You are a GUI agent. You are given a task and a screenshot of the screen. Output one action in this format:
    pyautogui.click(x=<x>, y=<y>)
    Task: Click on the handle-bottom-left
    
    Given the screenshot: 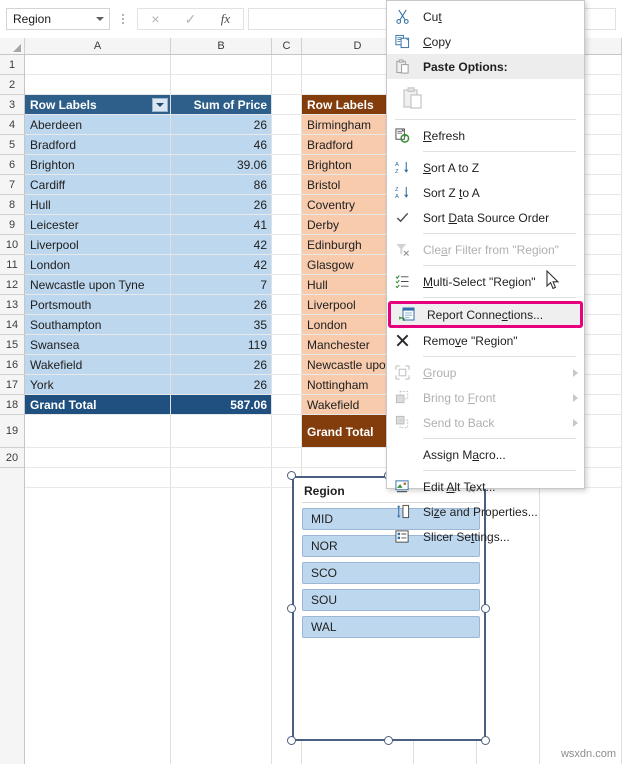 What is the action you would take?
    pyautogui.click(x=291, y=740)
    